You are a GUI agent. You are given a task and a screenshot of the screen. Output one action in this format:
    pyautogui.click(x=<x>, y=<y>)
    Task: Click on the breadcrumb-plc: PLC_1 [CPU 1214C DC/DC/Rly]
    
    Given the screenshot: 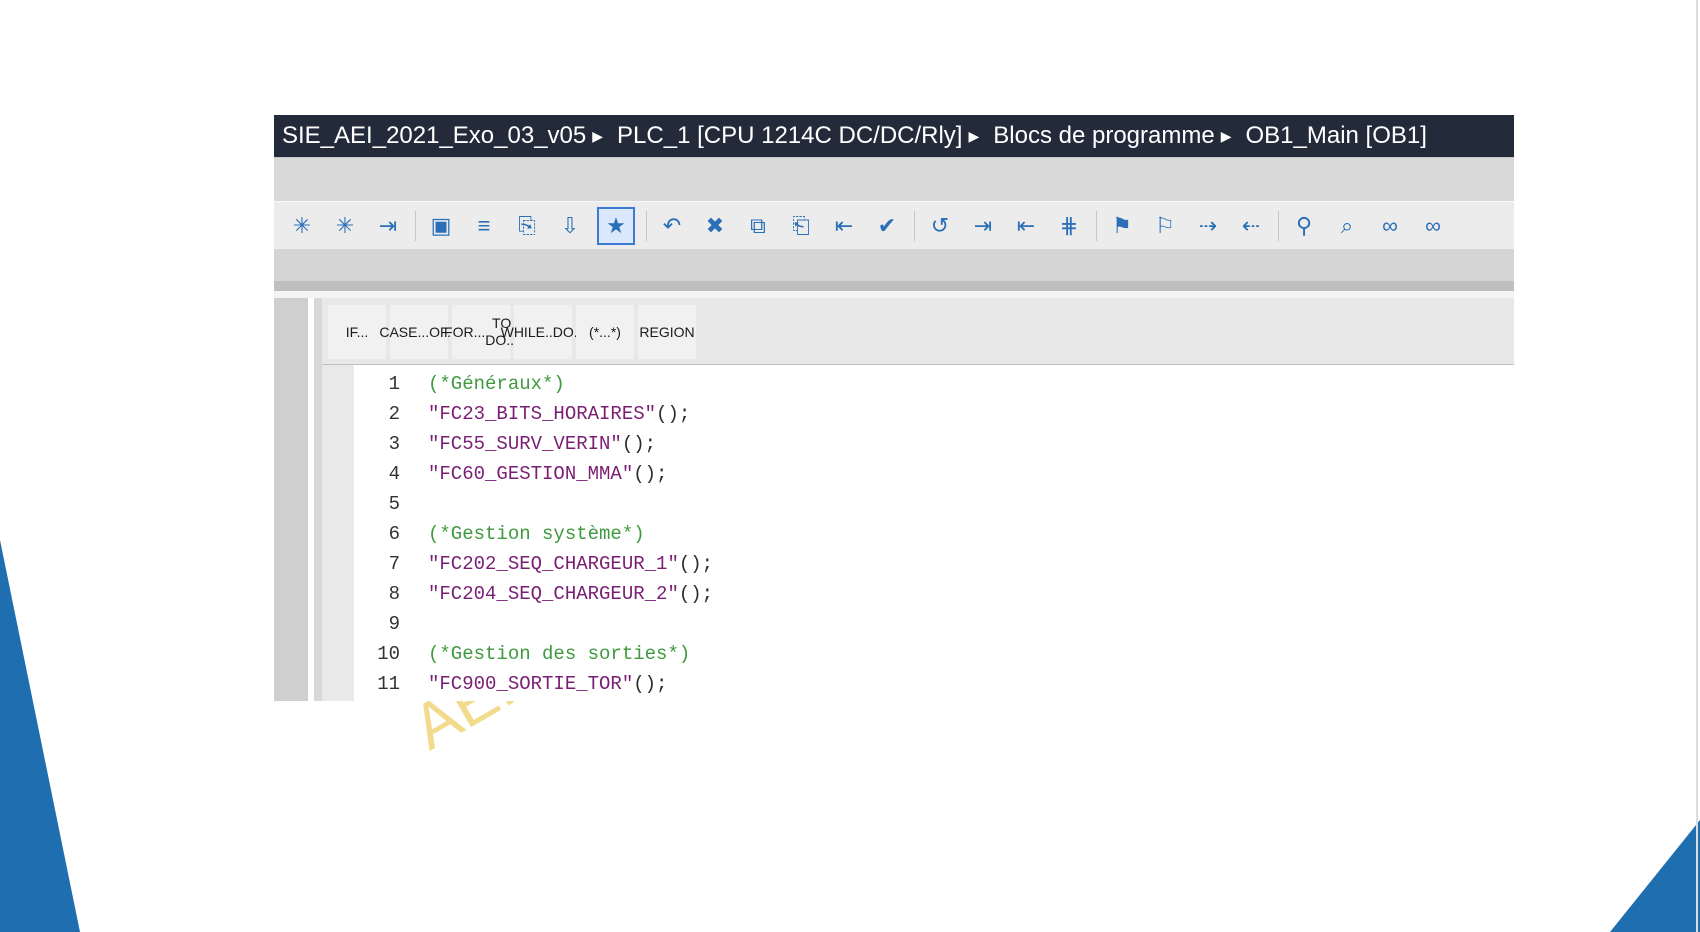 What is the action you would take?
    pyautogui.click(x=789, y=136)
    